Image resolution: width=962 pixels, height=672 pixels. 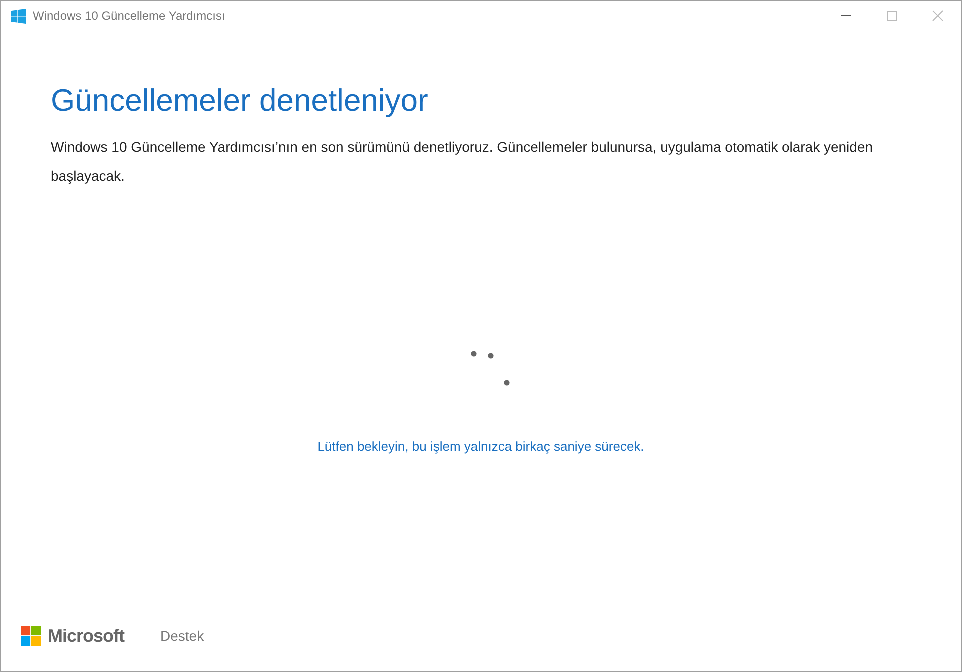 What do you see at coordinates (491, 369) in the screenshot?
I see `loading-spinner-icon` at bounding box center [491, 369].